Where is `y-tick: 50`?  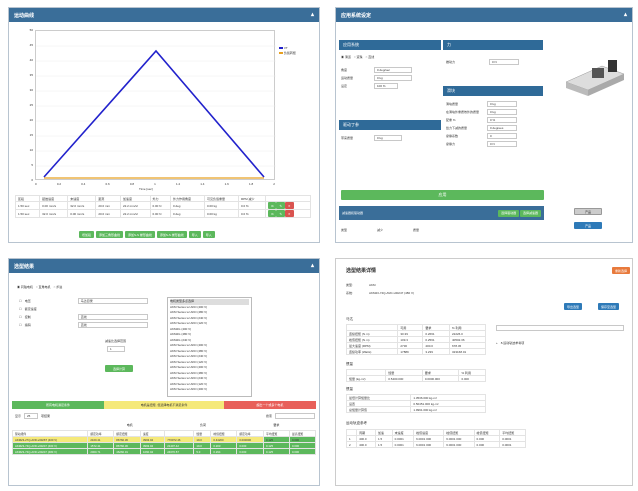 y-tick: 50 is located at coordinates (31, 30).